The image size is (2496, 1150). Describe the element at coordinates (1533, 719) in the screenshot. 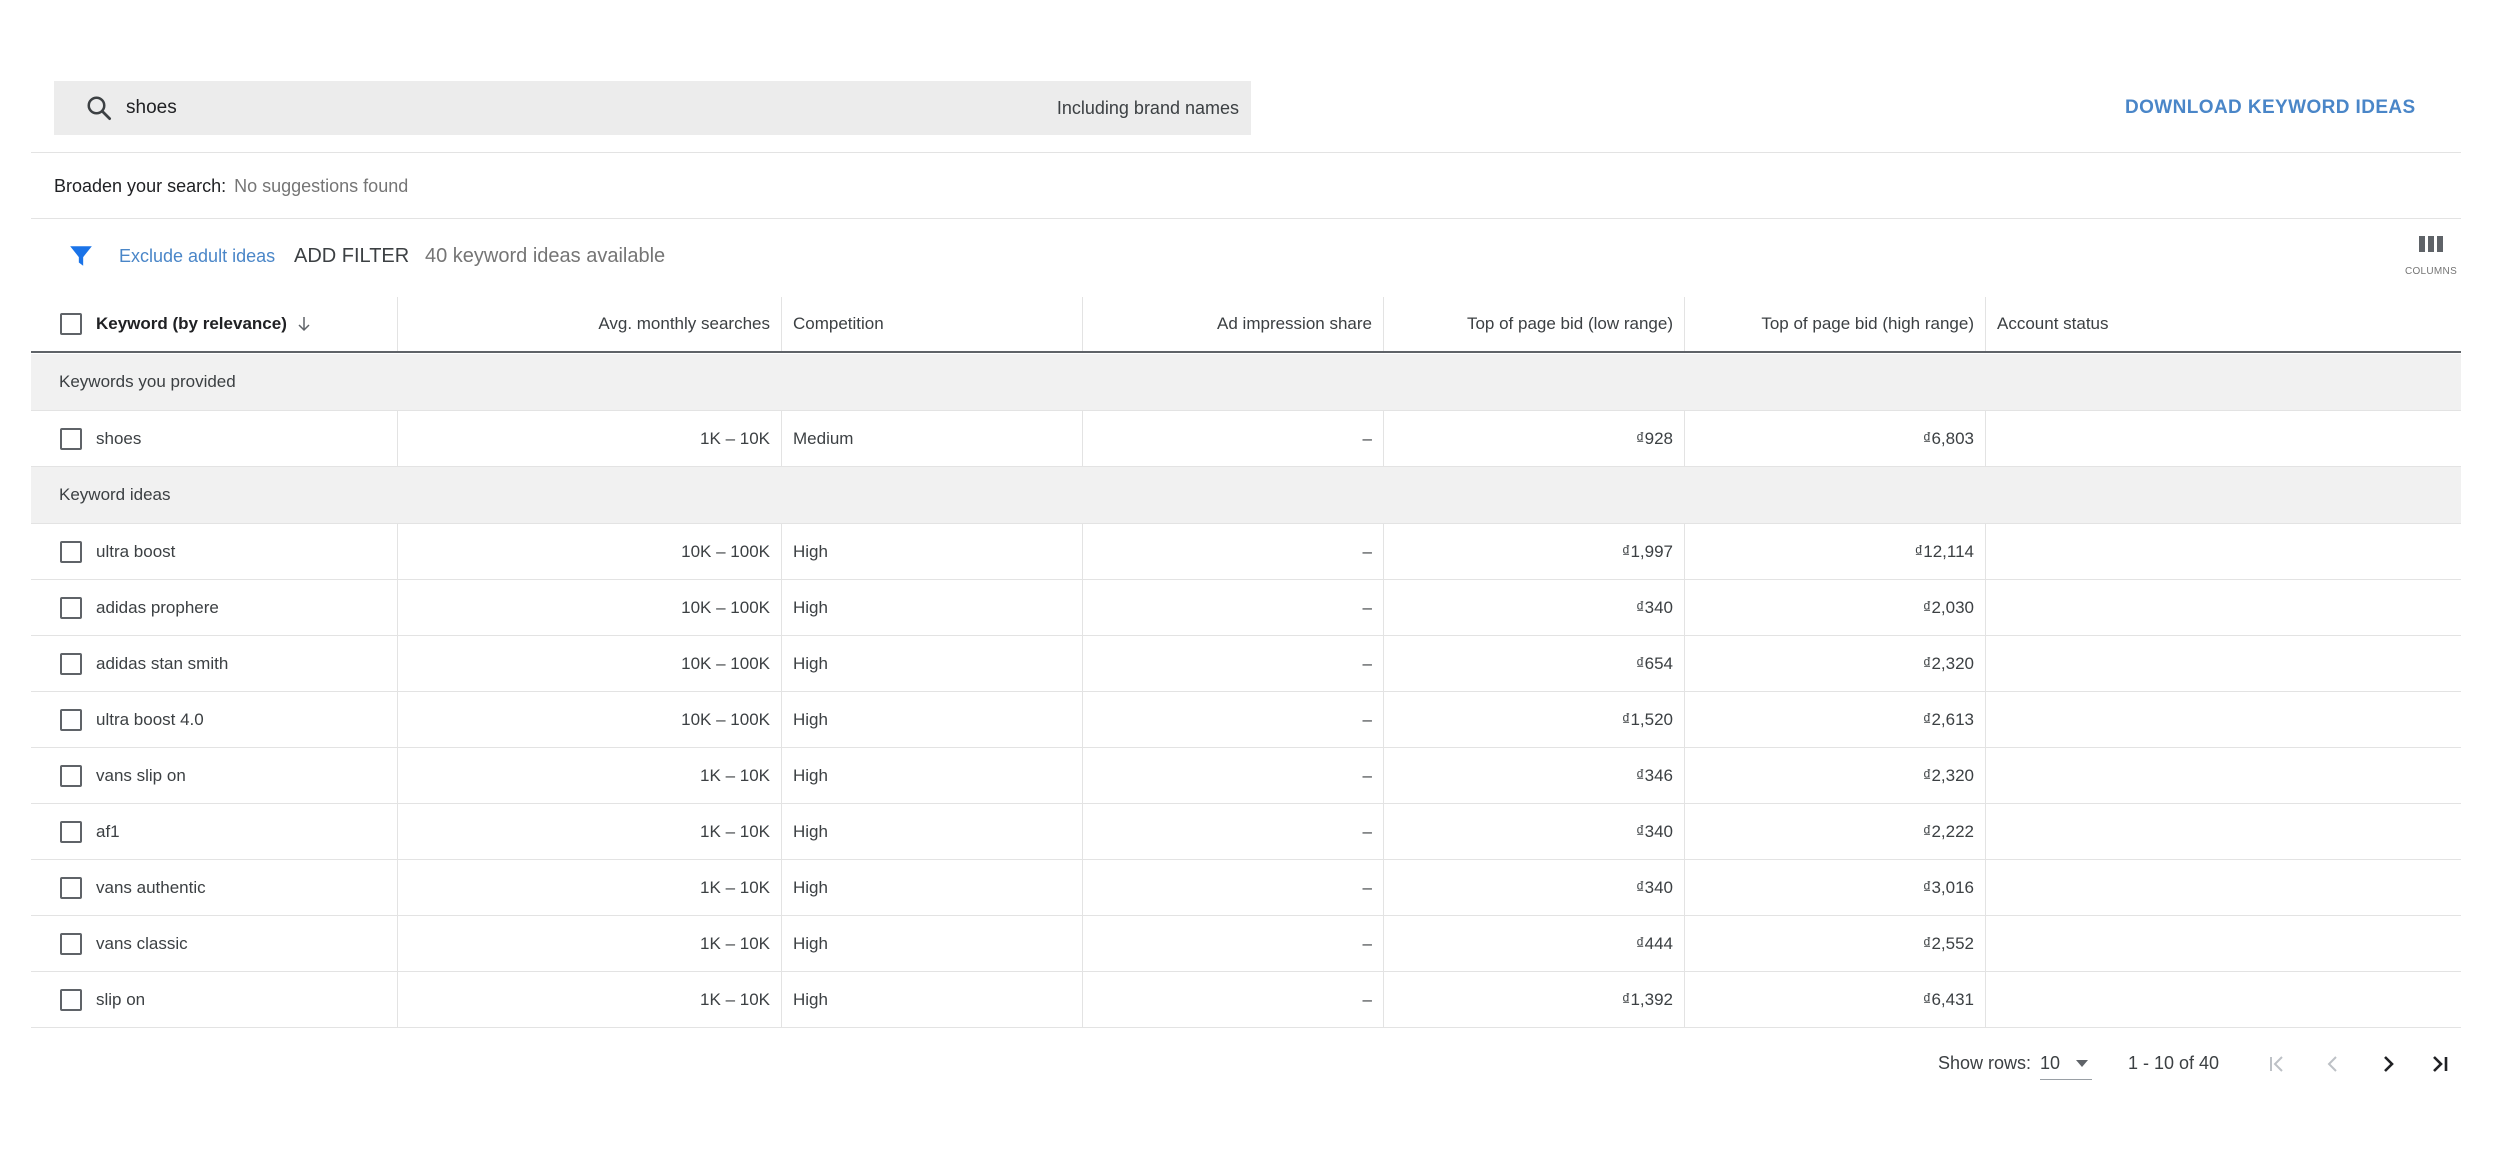

I see `cell-bid-low: ₫1,520` at that location.